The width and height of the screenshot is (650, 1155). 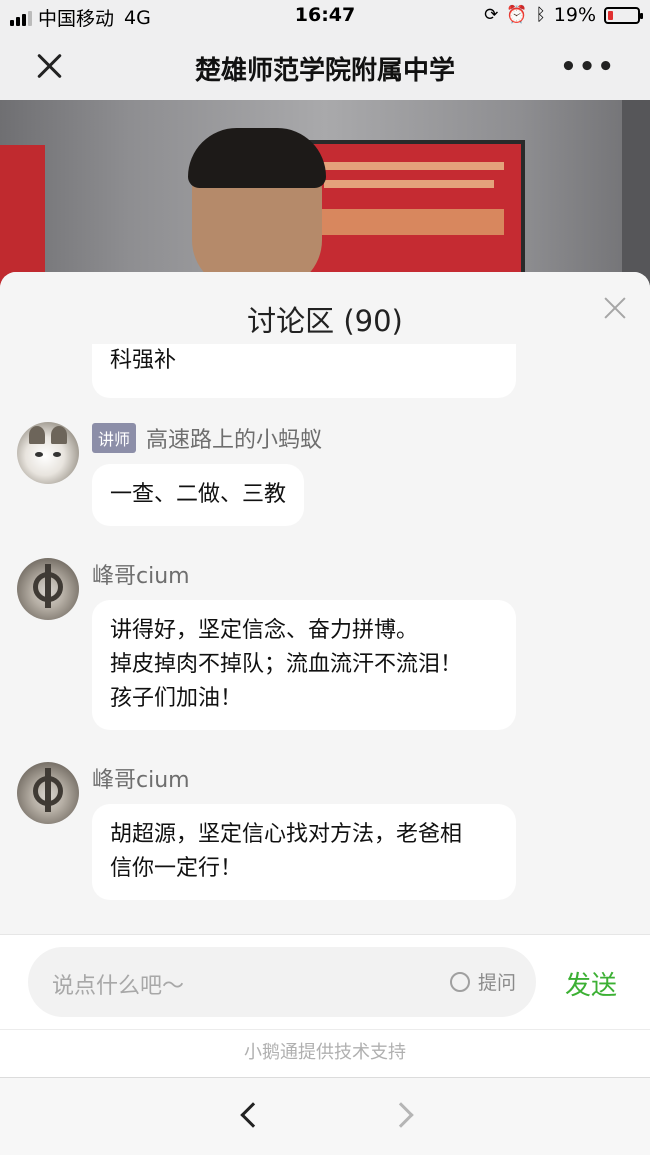 What do you see at coordinates (517, 15) in the screenshot?
I see `alarm-icon: ⏰` at bounding box center [517, 15].